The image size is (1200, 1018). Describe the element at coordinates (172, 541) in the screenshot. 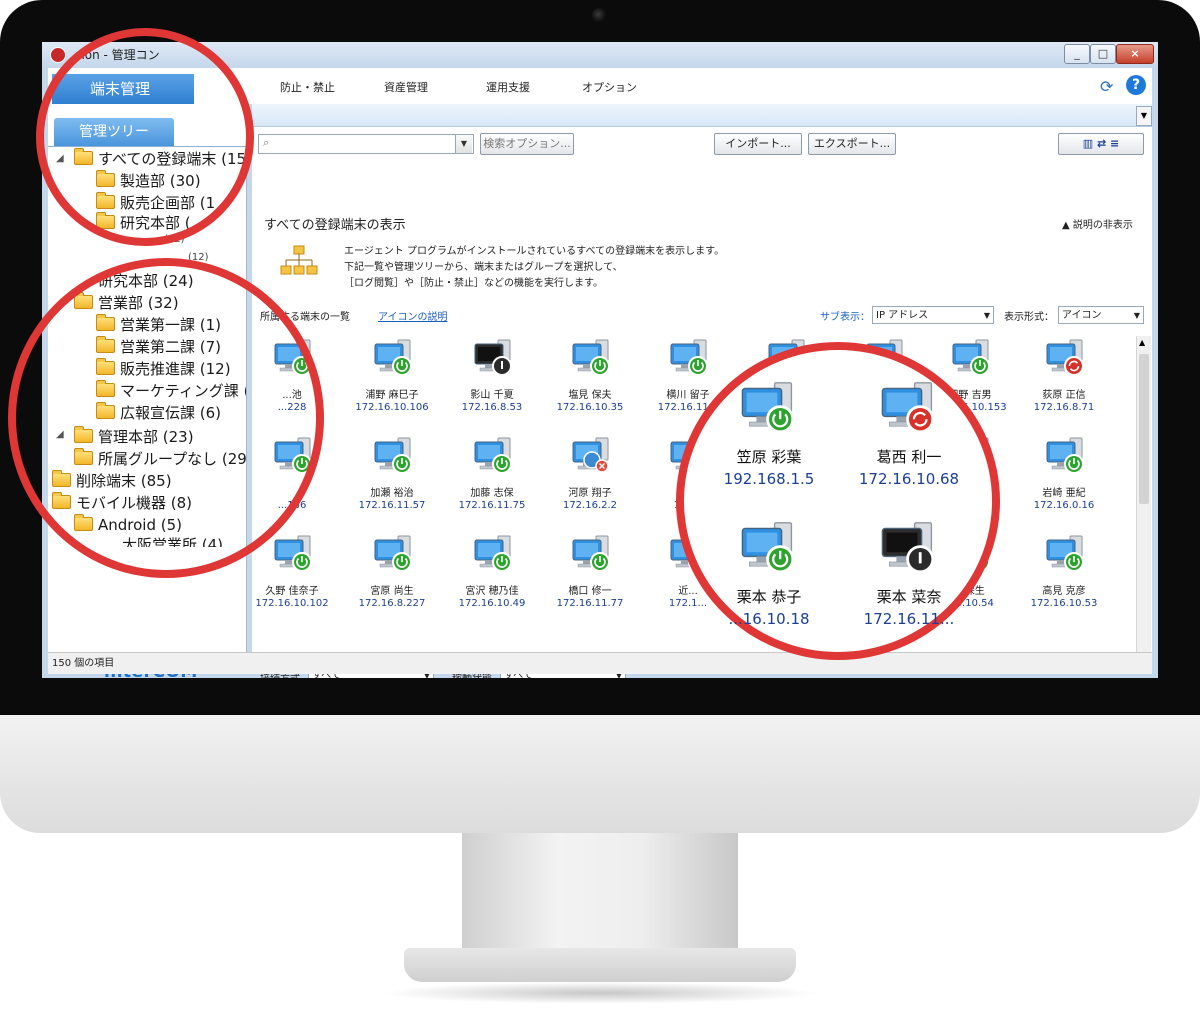

I see `tree-node-osaka: 大阪営業所 (4)` at that location.